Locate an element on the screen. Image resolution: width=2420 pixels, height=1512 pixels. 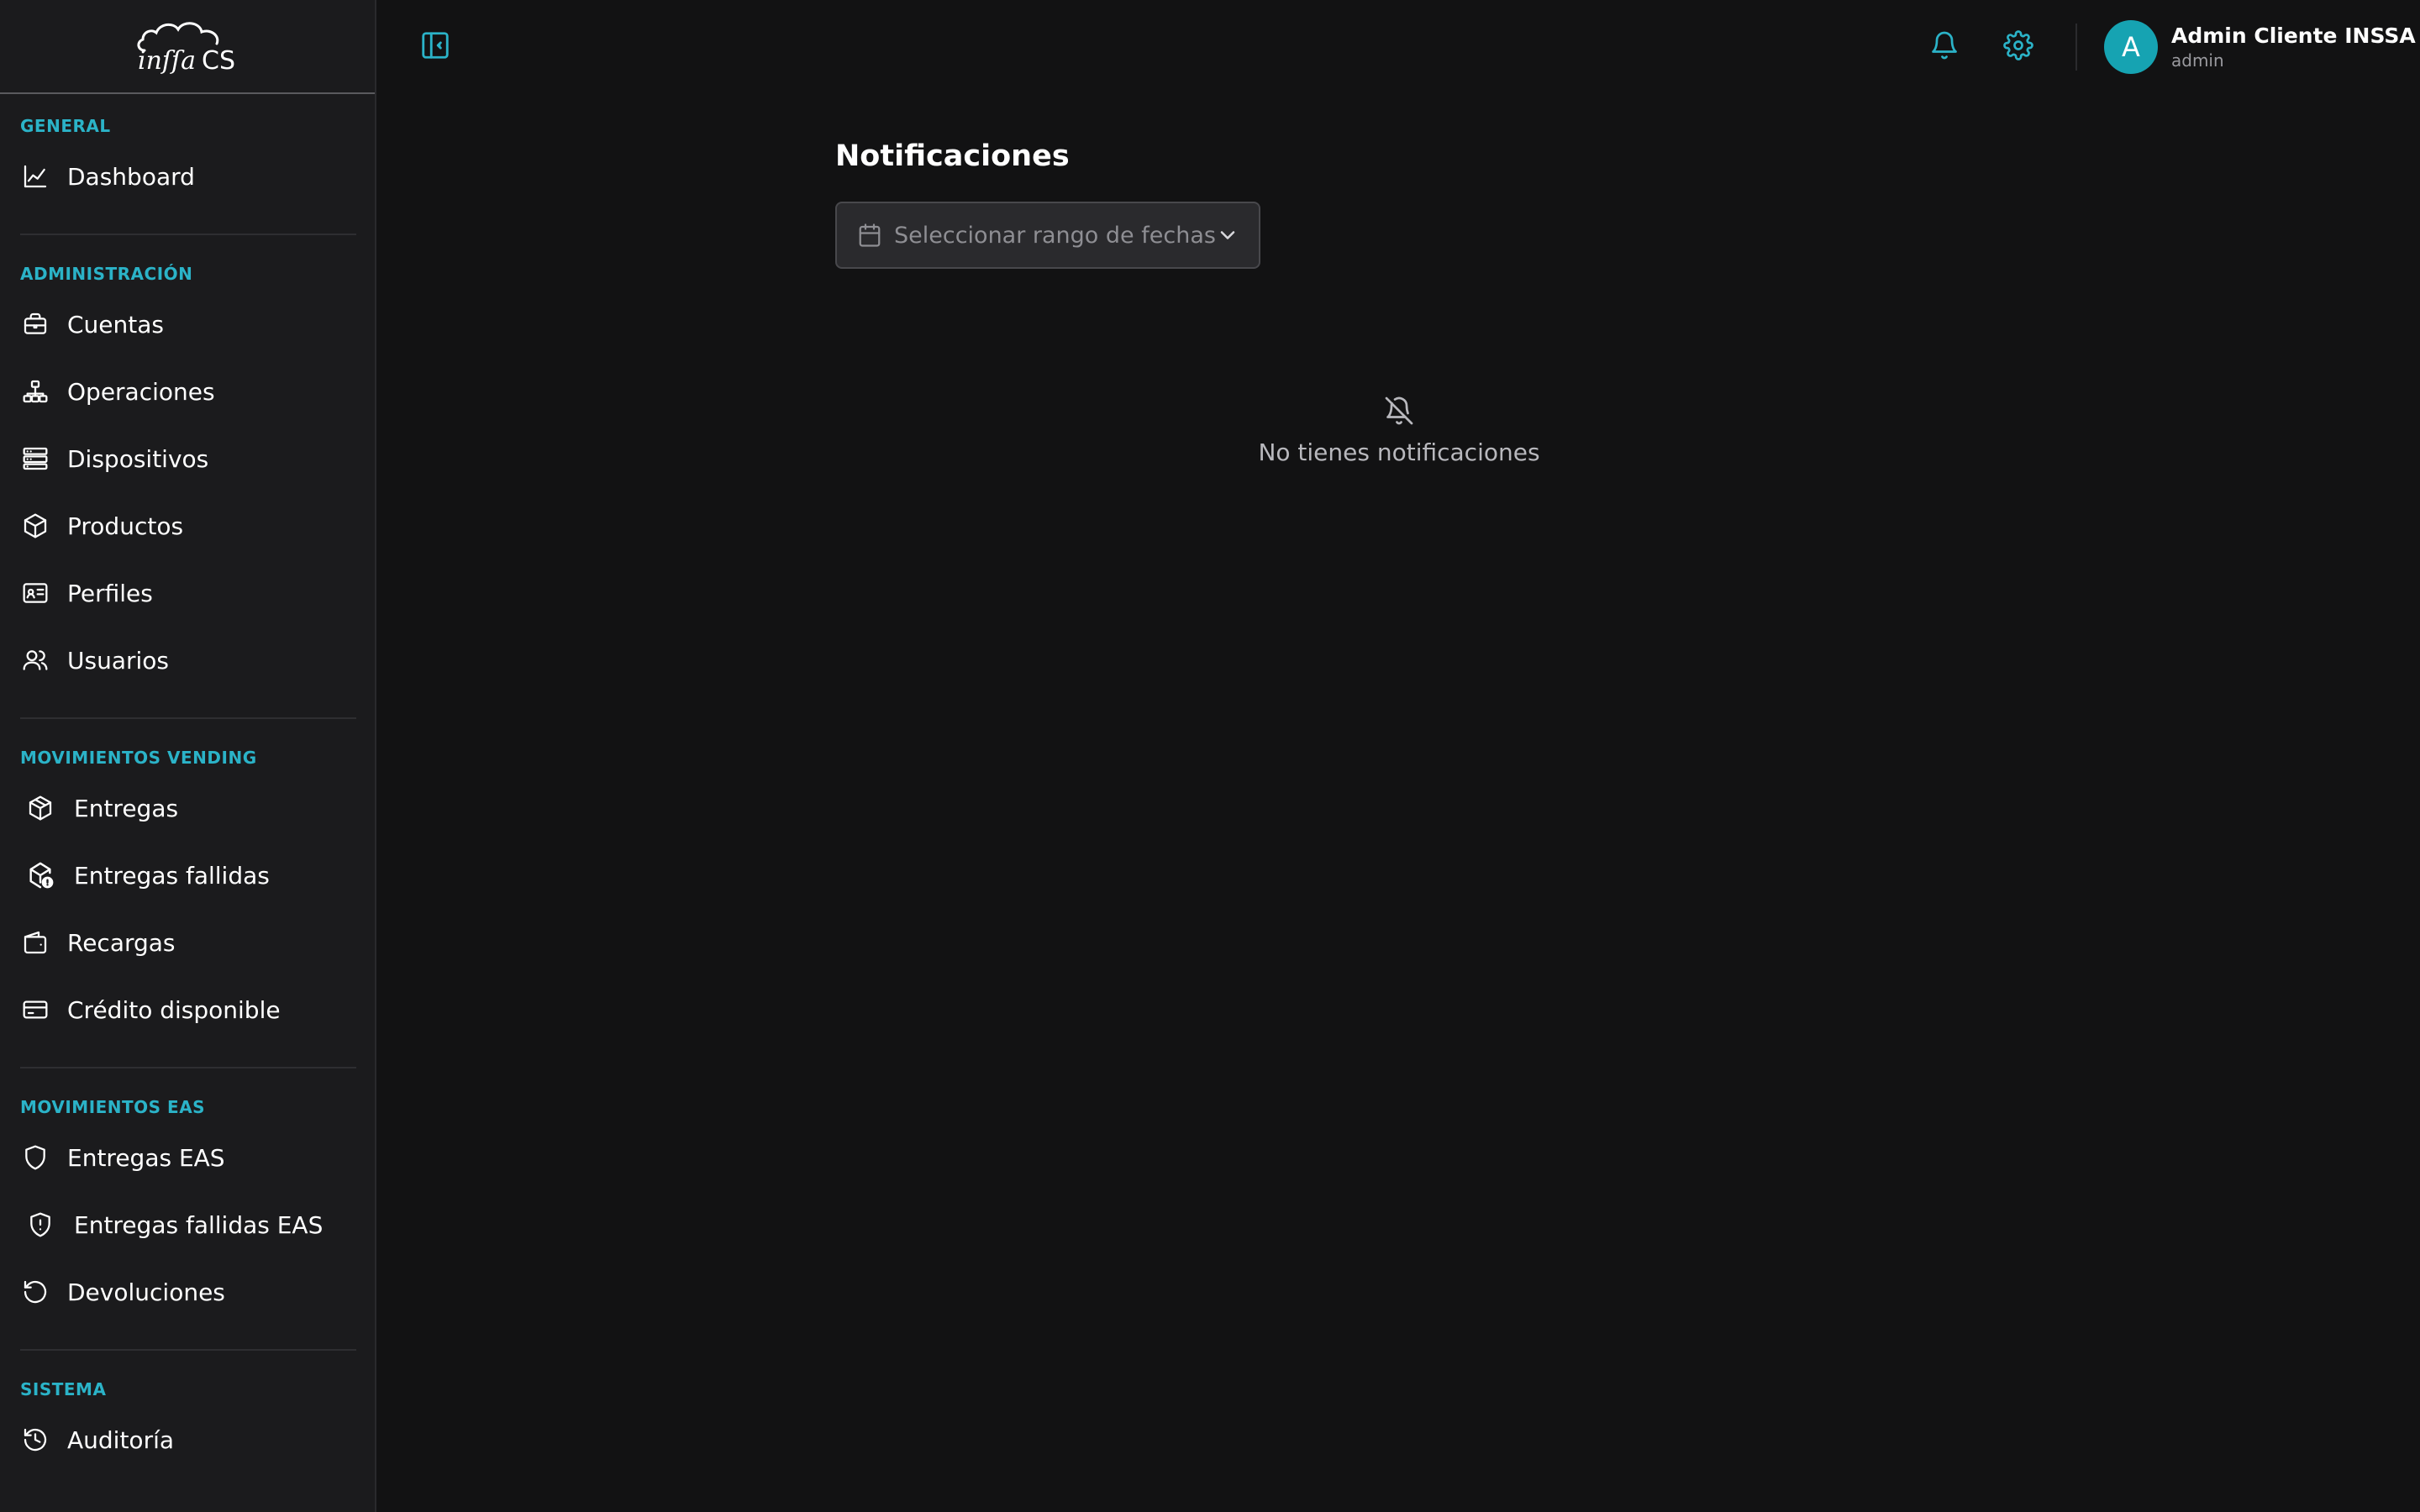
sidebar-item-label: Crédito disponible is located at coordinates (174, 1009).